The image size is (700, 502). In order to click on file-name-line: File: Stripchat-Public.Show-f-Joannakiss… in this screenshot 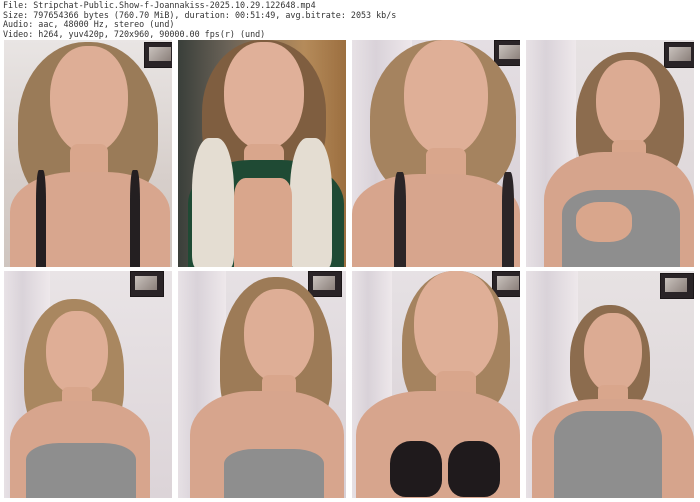, I will do `click(159, 5)`.